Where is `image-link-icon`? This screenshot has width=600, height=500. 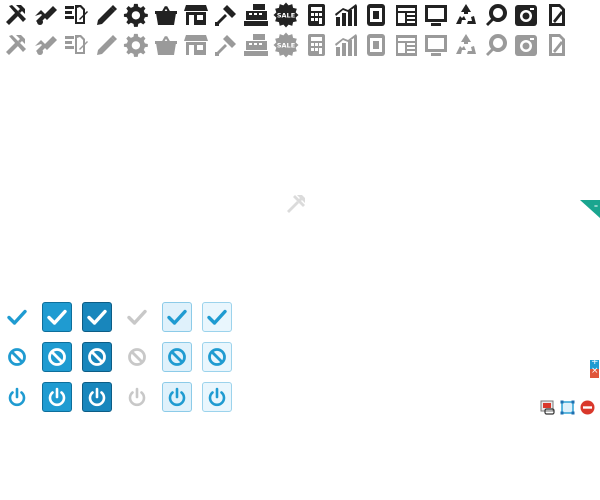 image-link-icon is located at coordinates (547, 407).